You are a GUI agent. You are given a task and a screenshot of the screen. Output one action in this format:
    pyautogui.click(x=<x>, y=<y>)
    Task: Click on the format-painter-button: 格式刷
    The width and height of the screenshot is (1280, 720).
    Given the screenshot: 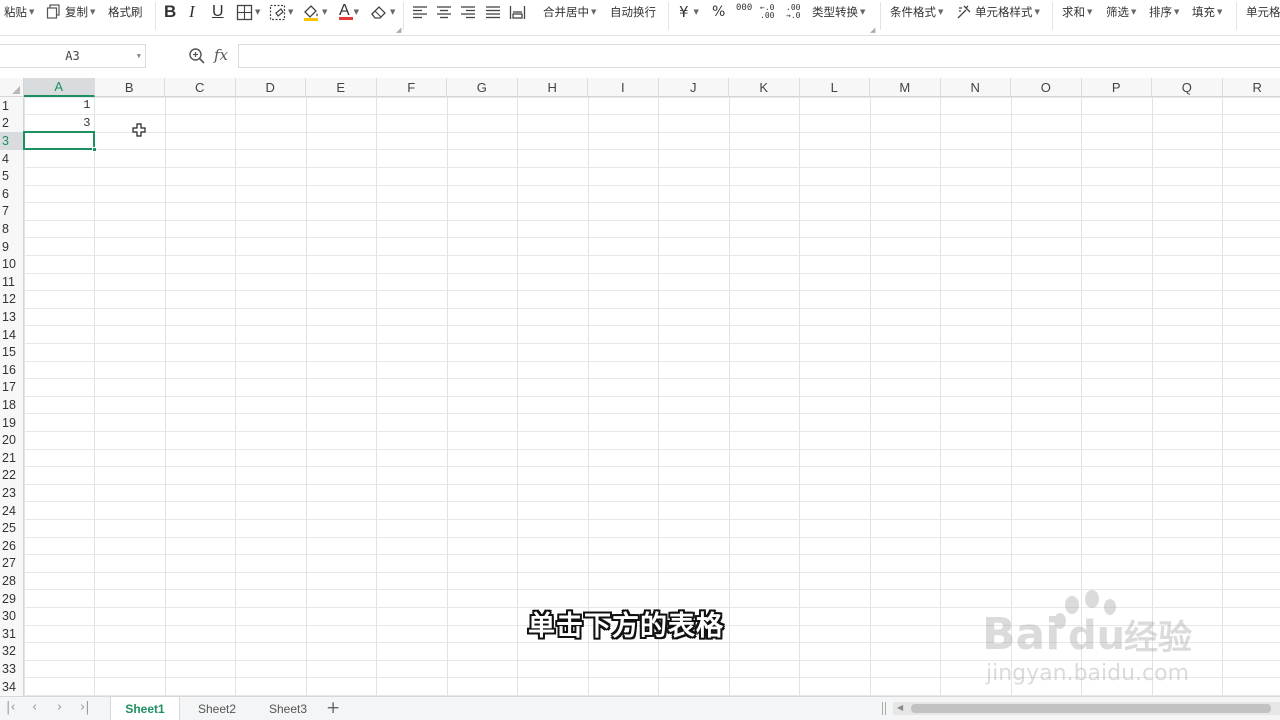 What is the action you would take?
    pyautogui.click(x=125, y=12)
    